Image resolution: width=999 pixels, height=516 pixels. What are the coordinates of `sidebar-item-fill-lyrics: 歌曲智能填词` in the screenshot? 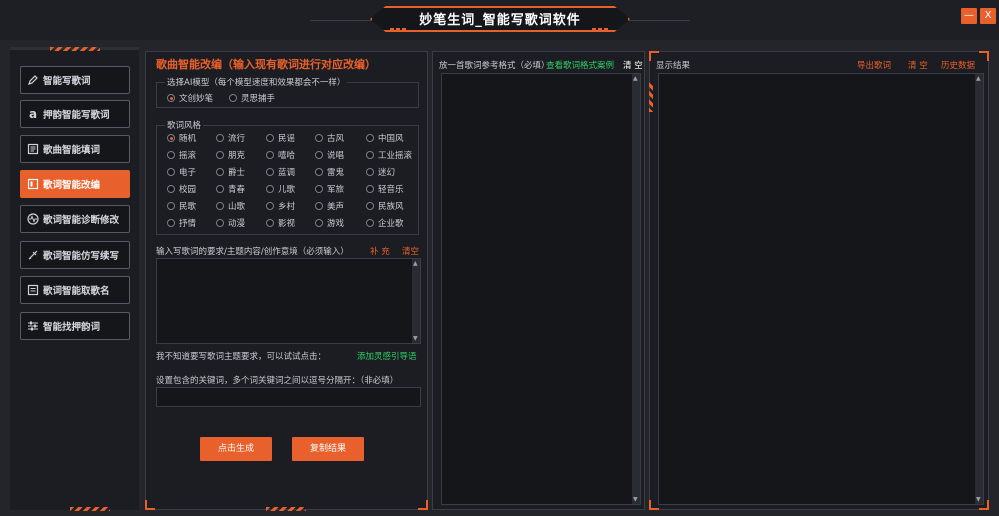 It's located at (75, 149).